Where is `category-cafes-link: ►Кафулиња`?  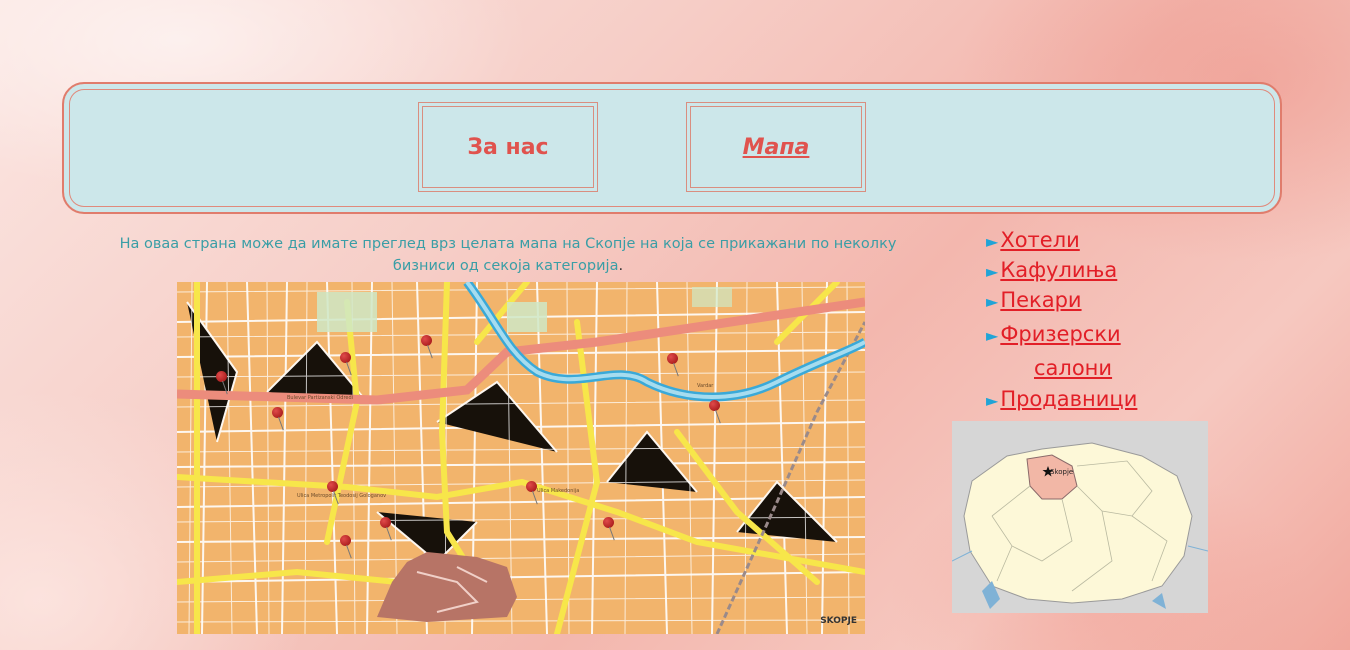
category-cafes-link: ►Кафулиња is located at coordinates (1086, 271).